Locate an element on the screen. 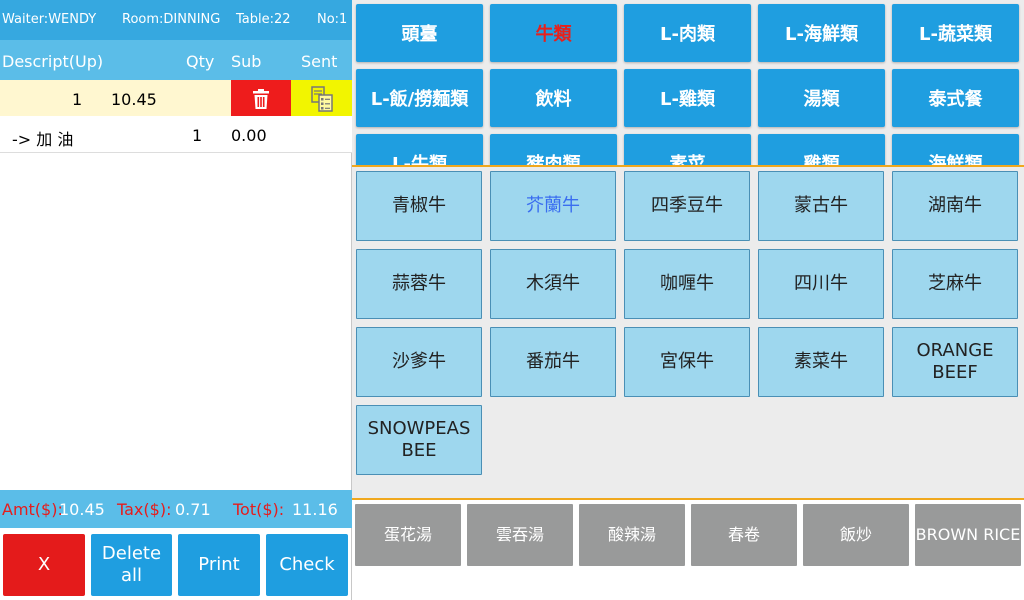 The image size is (1024, 600). line-price: 10.45 is located at coordinates (134, 99).